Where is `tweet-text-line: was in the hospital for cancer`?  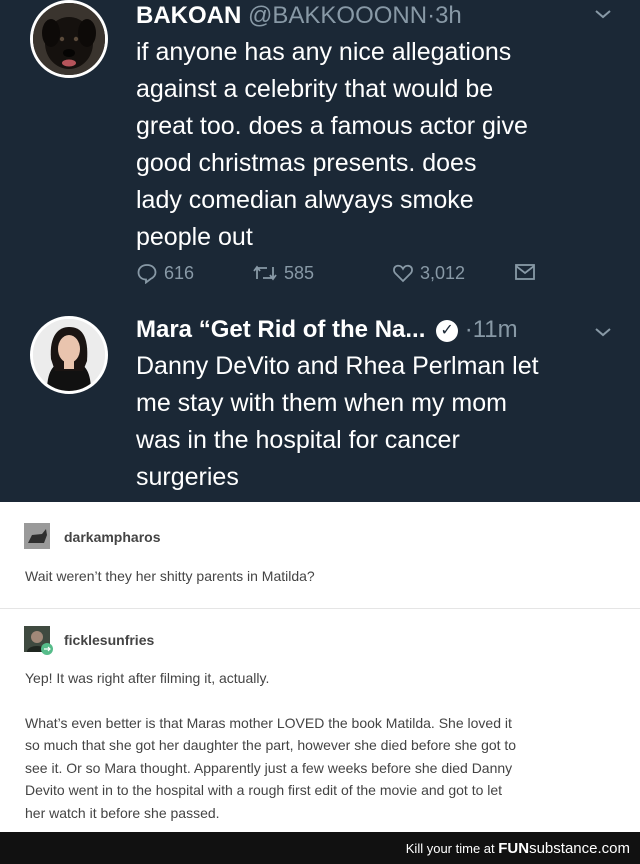
tweet-text-line: was in the hospital for cancer is located at coordinates (298, 440).